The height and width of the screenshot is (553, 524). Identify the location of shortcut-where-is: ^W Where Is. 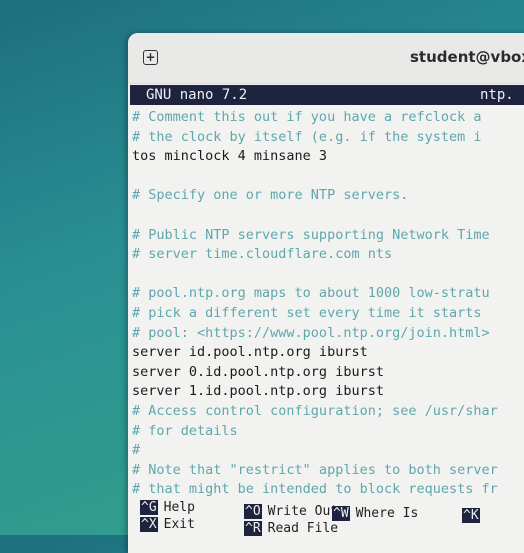
(375, 513).